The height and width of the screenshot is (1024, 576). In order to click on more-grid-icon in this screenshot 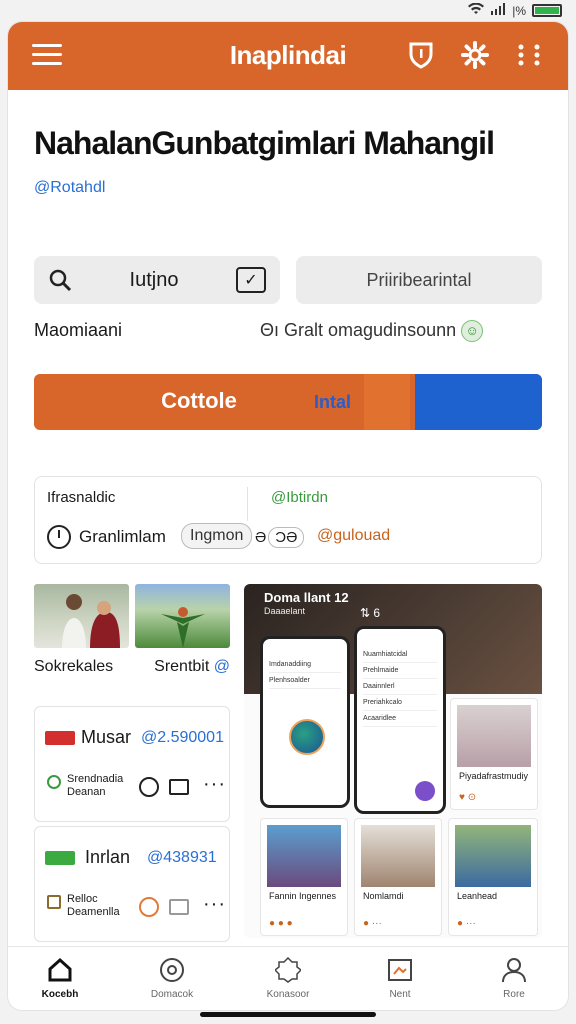, I will do `click(529, 55)`.